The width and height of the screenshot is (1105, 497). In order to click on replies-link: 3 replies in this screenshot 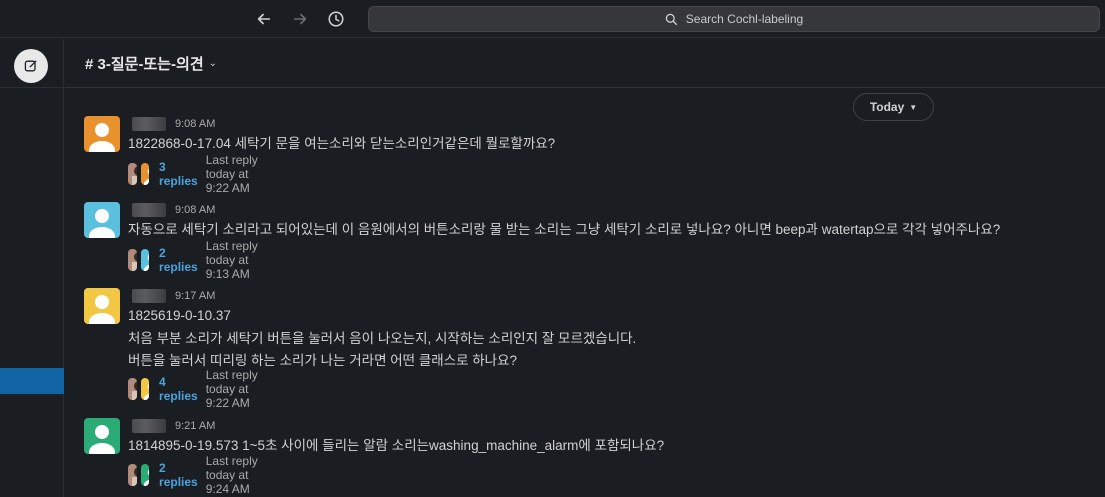, I will do `click(178, 174)`.